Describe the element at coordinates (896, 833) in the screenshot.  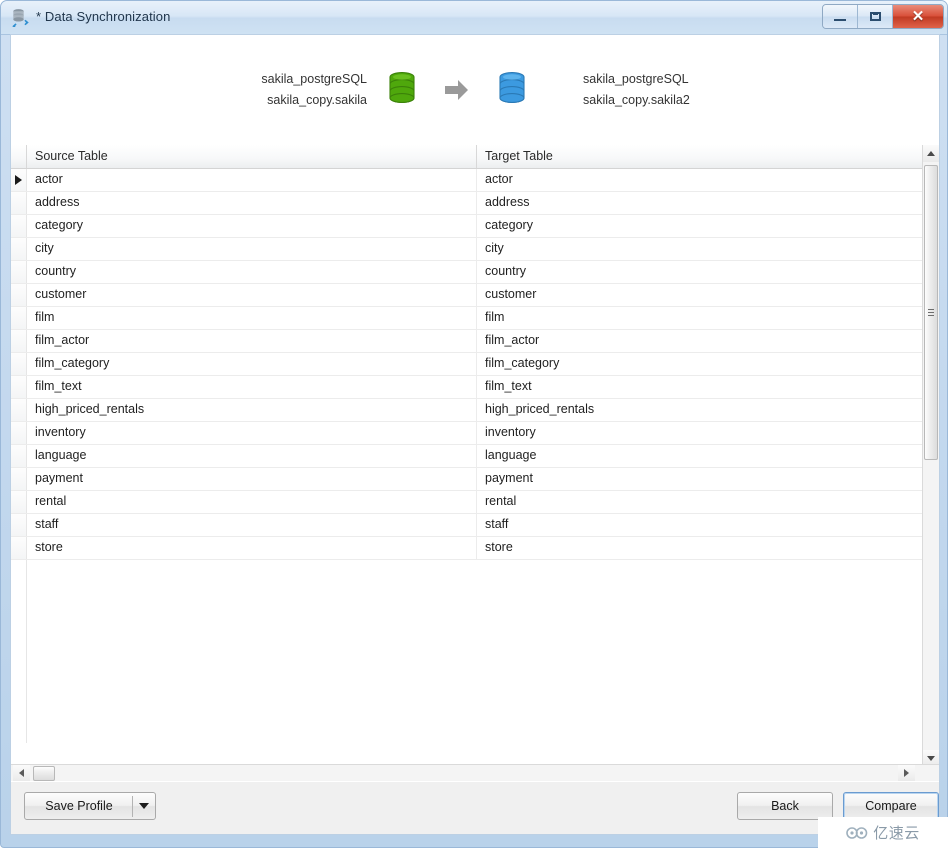
I see `watermark-text: 亿速云` at that location.